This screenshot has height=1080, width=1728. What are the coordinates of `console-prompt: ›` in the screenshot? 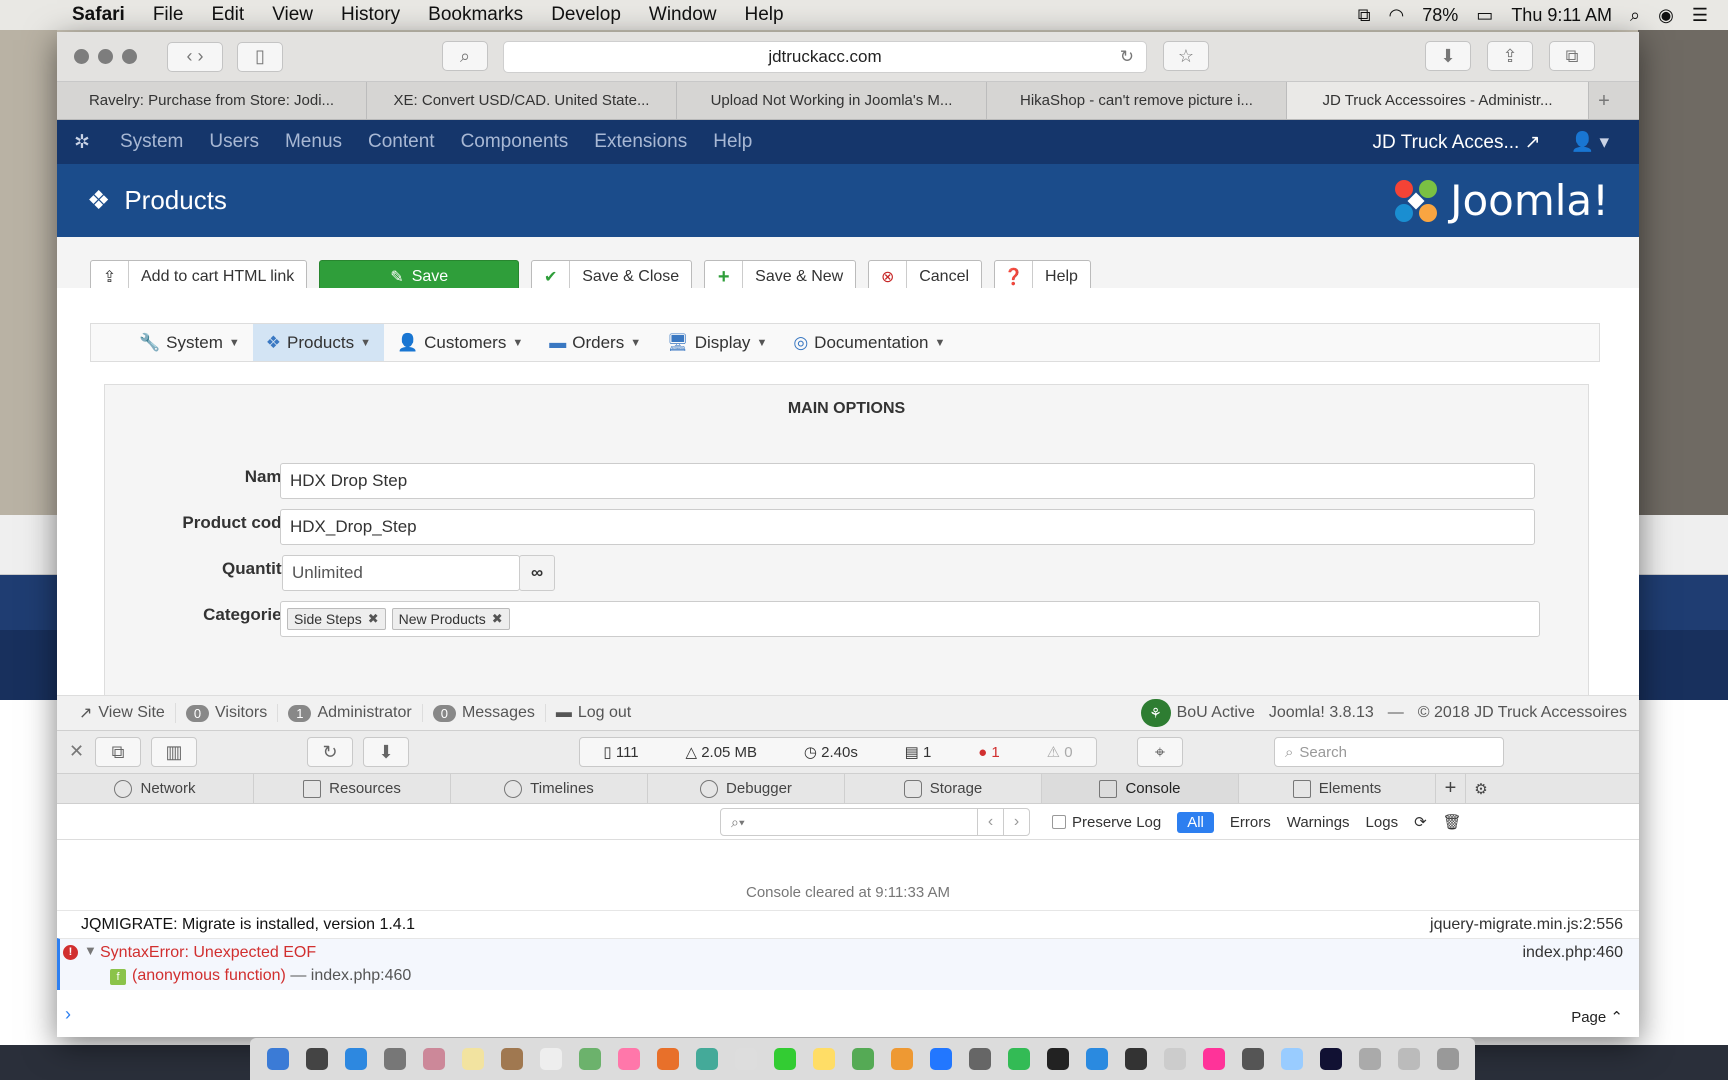 It's located at (68, 1014).